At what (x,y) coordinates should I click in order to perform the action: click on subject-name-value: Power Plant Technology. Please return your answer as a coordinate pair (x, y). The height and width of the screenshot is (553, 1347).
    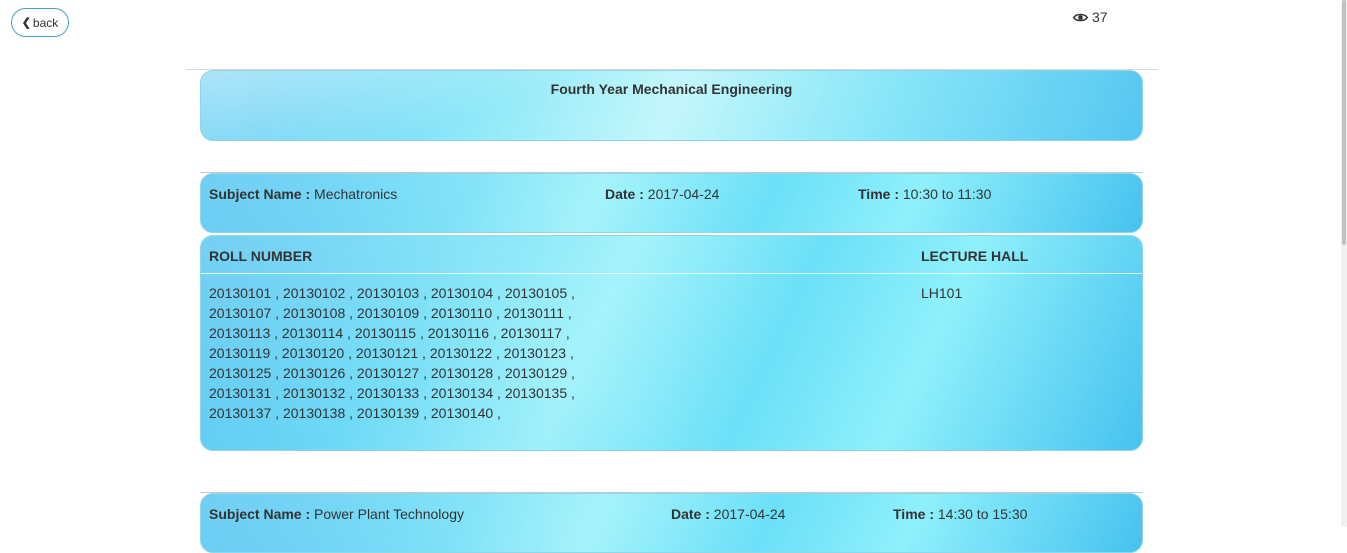
    Looking at the image, I should click on (389, 514).